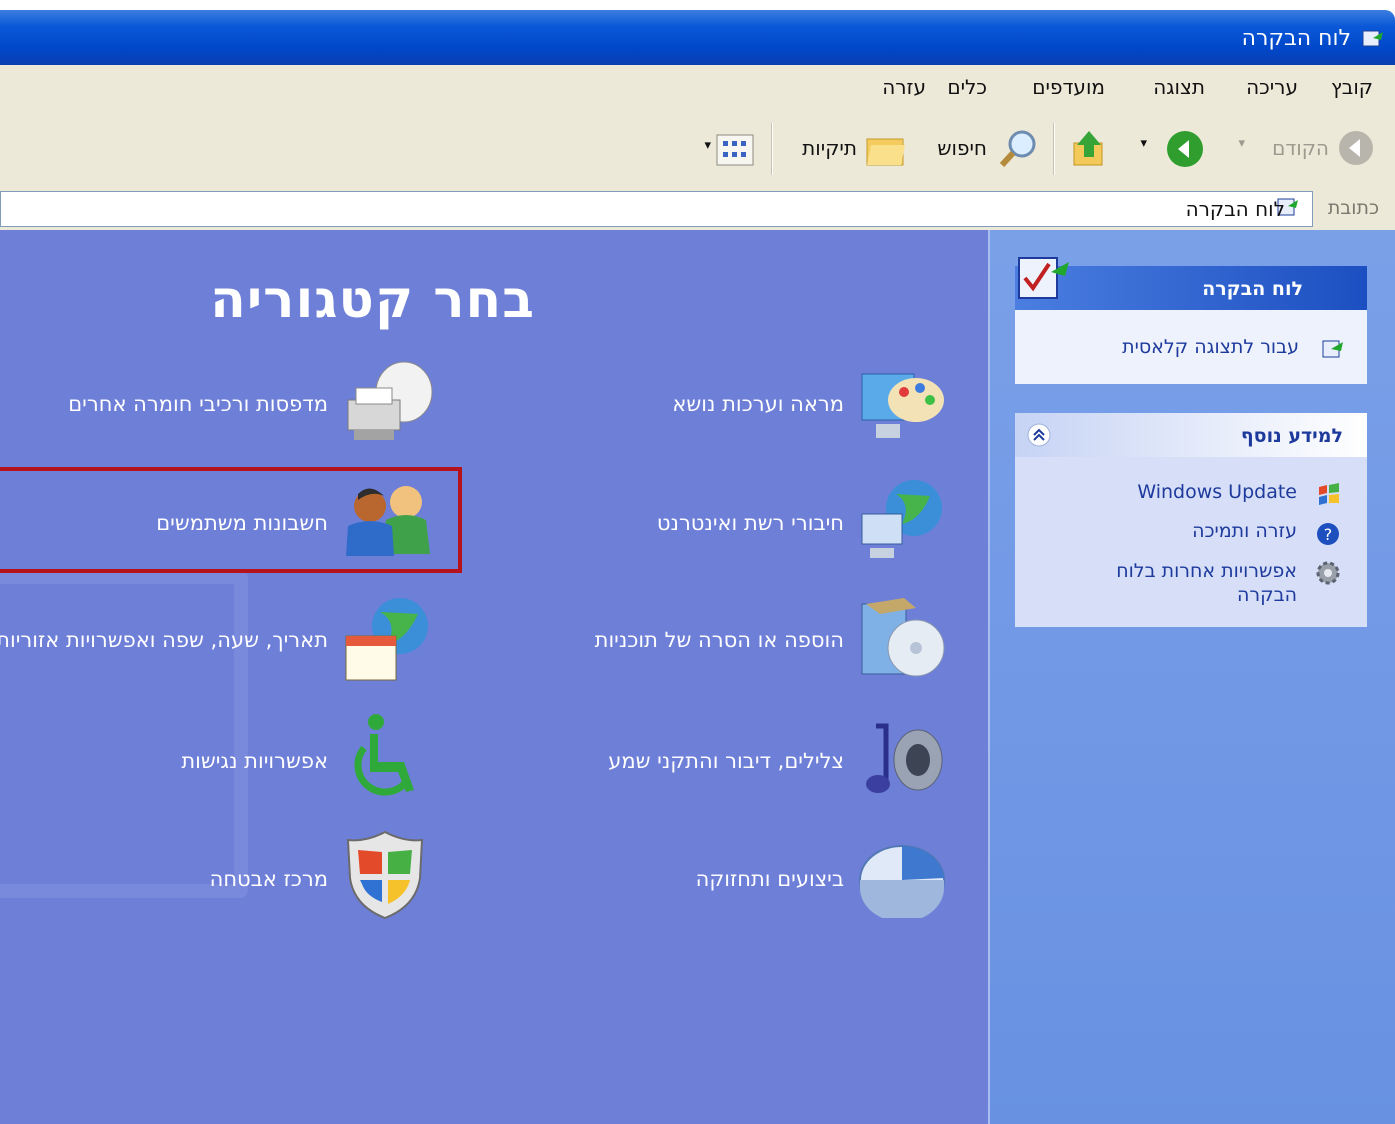 Image resolution: width=1395 pixels, height=1124 pixels. What do you see at coordinates (254, 761) in the screenshot?
I see `category-accessibility: אפשרויות נגישות` at bounding box center [254, 761].